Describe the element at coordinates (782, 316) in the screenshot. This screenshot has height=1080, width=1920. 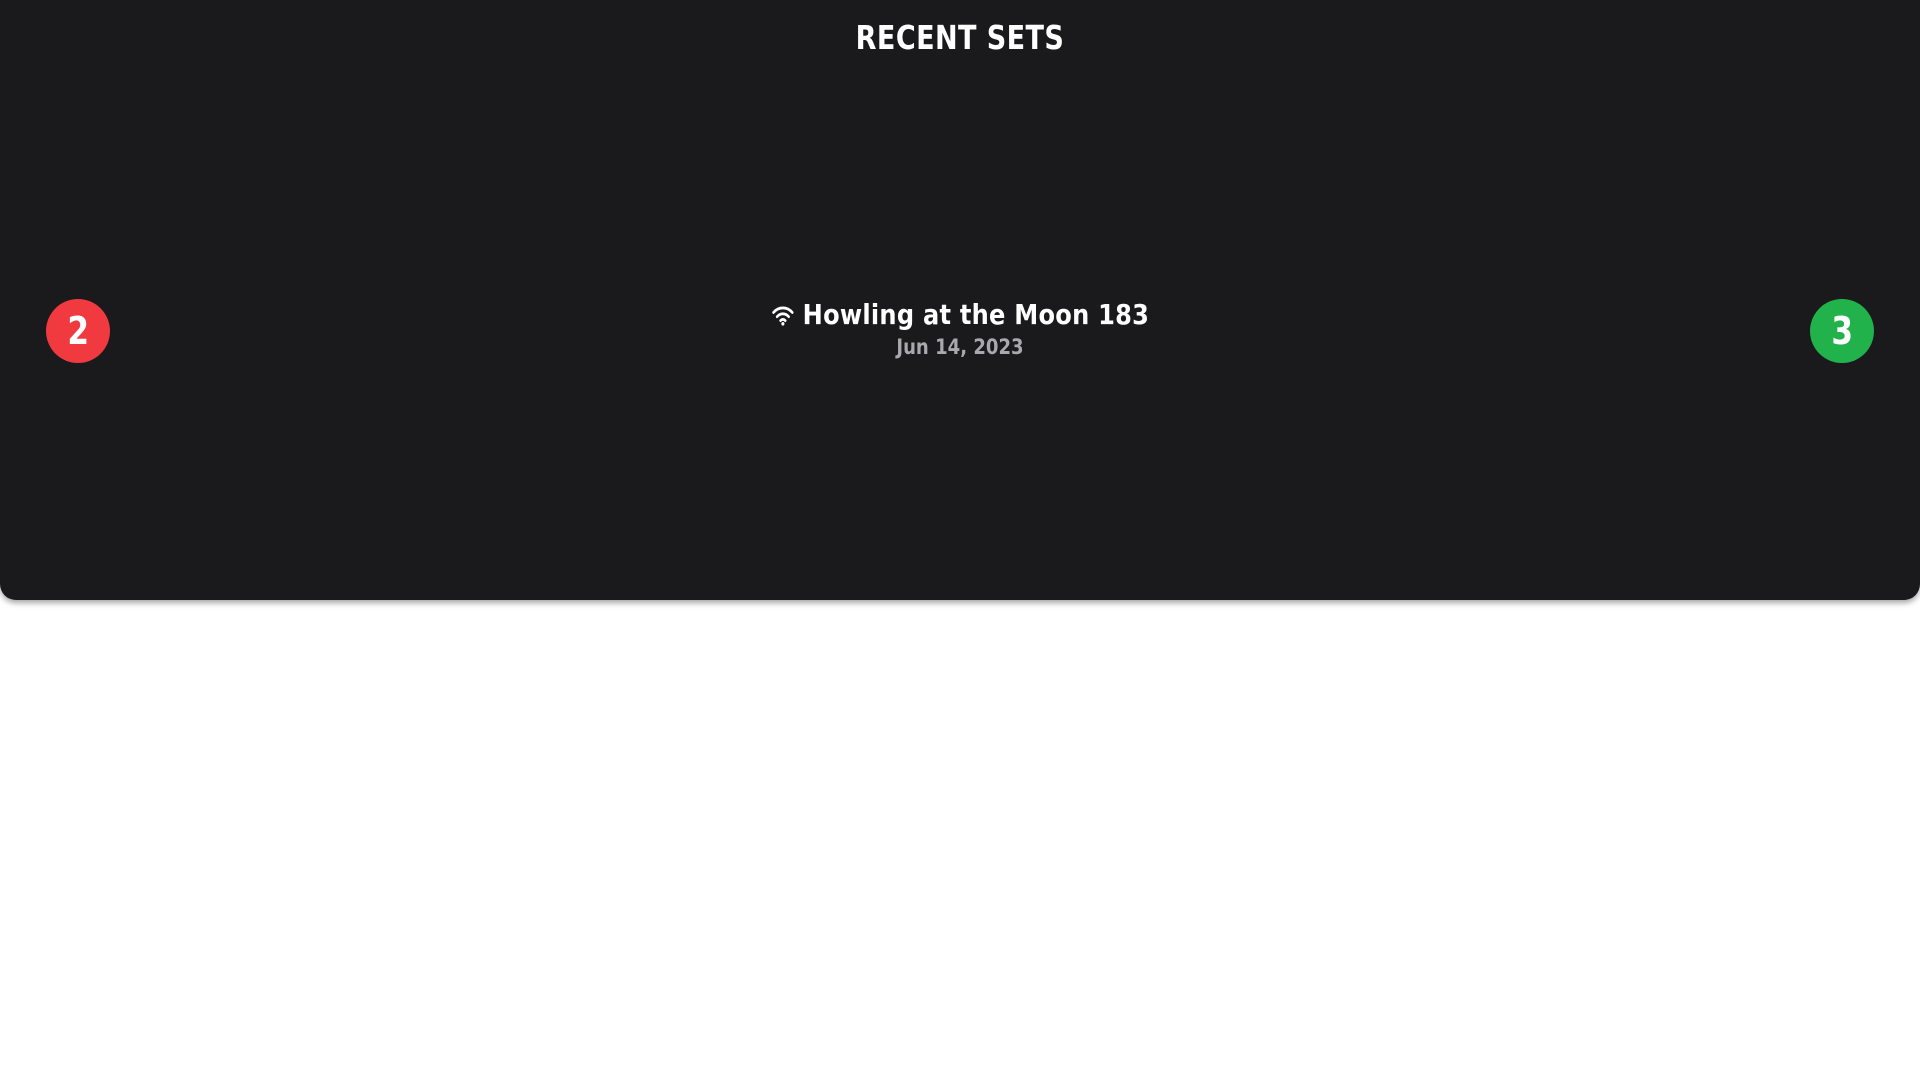
I see `wifi-icon` at that location.